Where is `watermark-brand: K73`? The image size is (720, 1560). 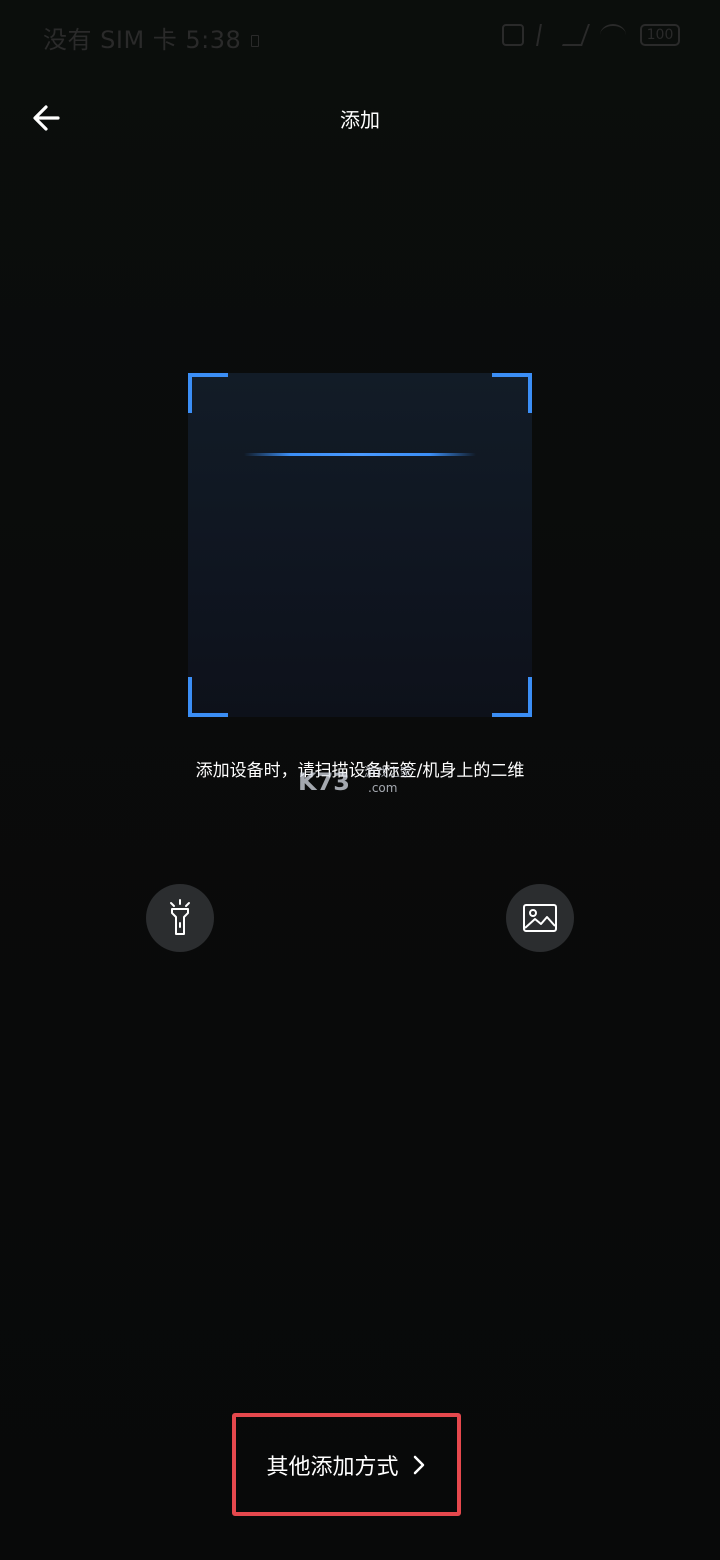 watermark-brand: K73 is located at coordinates (324, 782).